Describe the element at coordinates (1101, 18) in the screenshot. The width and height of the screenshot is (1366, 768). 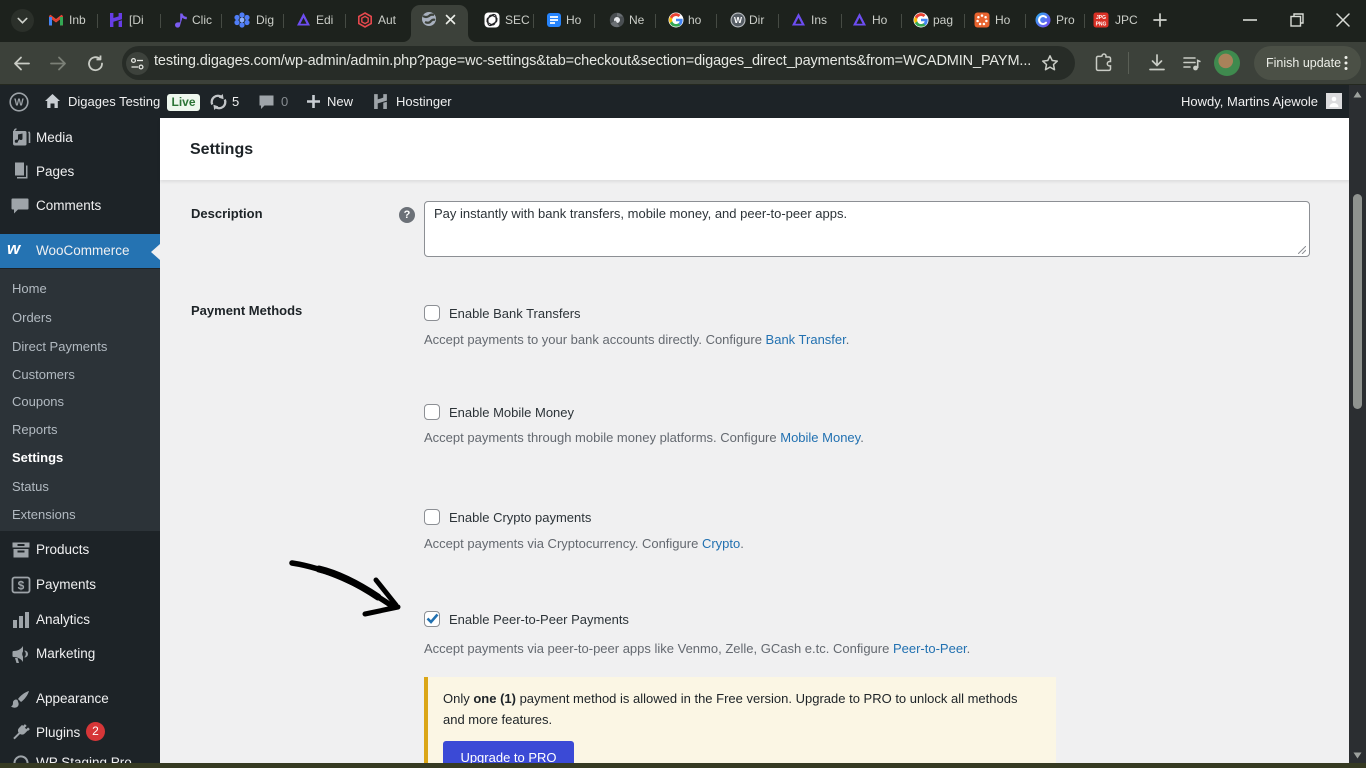
I see `svg-text: JPG` at that location.